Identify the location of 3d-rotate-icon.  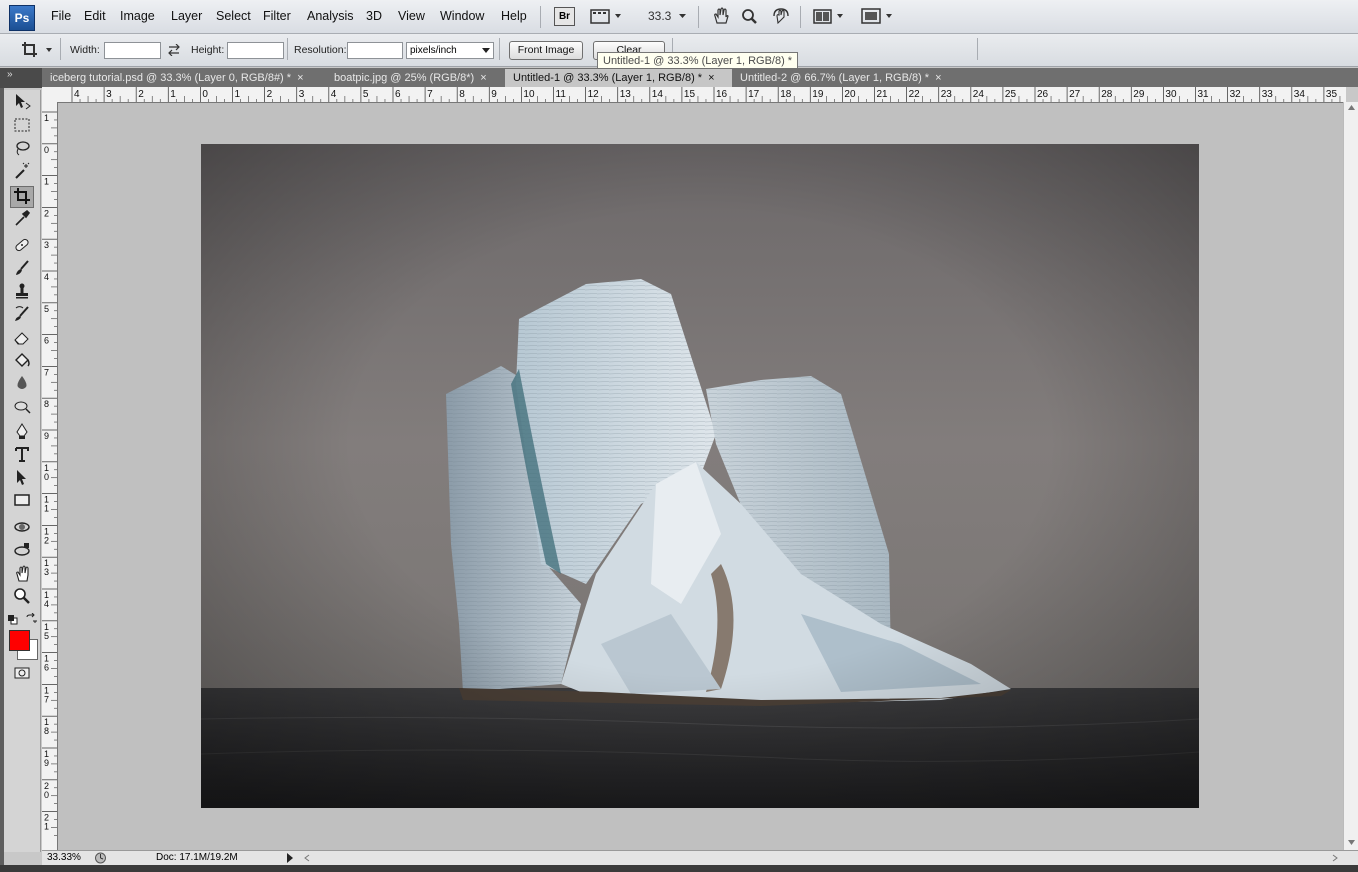
(22, 529).